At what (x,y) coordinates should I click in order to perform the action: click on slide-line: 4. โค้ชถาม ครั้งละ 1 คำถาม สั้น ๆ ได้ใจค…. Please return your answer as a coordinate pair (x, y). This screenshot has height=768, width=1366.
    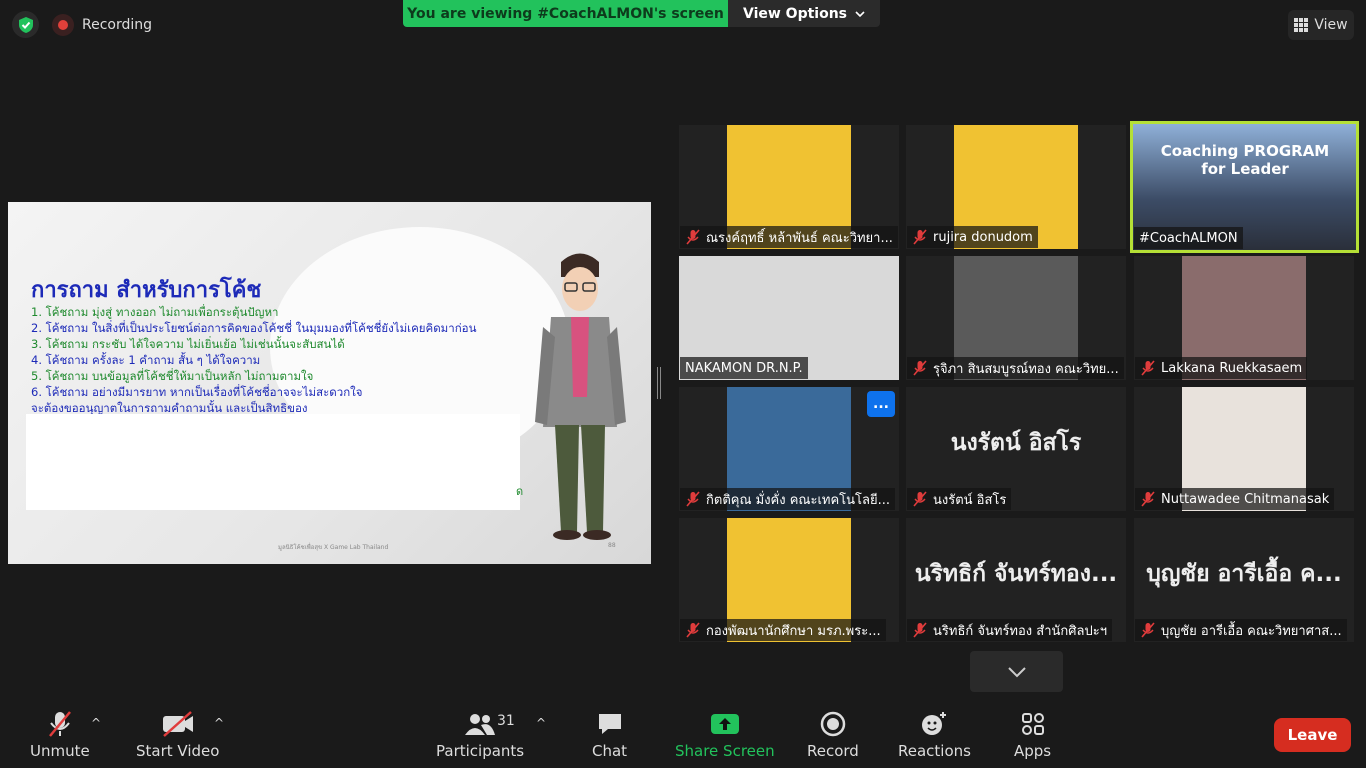
    Looking at the image, I should click on (146, 360).